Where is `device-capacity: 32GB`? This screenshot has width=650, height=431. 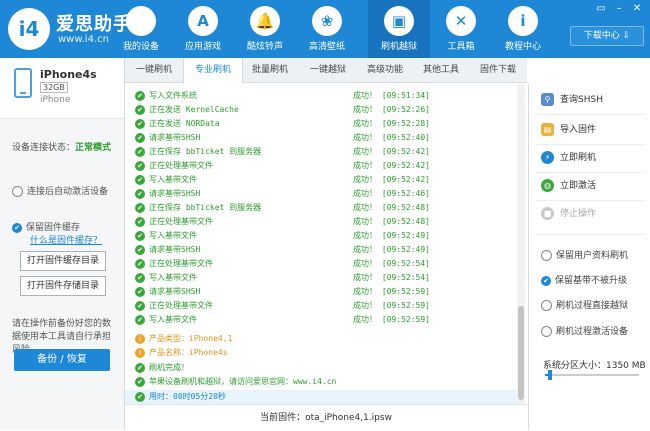
device-capacity: 32GB is located at coordinates (54, 87).